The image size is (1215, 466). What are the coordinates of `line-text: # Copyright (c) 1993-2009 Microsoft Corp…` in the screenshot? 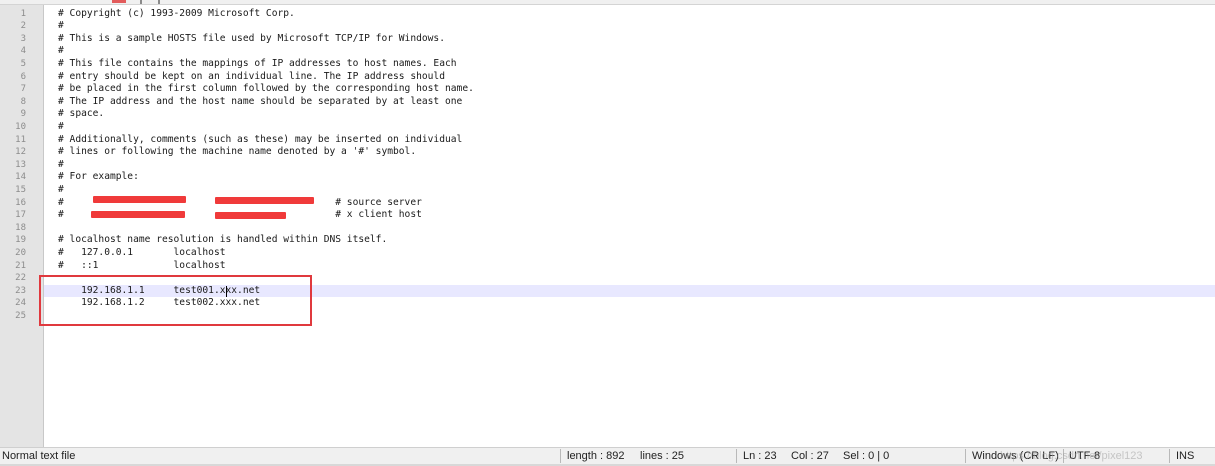 It's located at (176, 13).